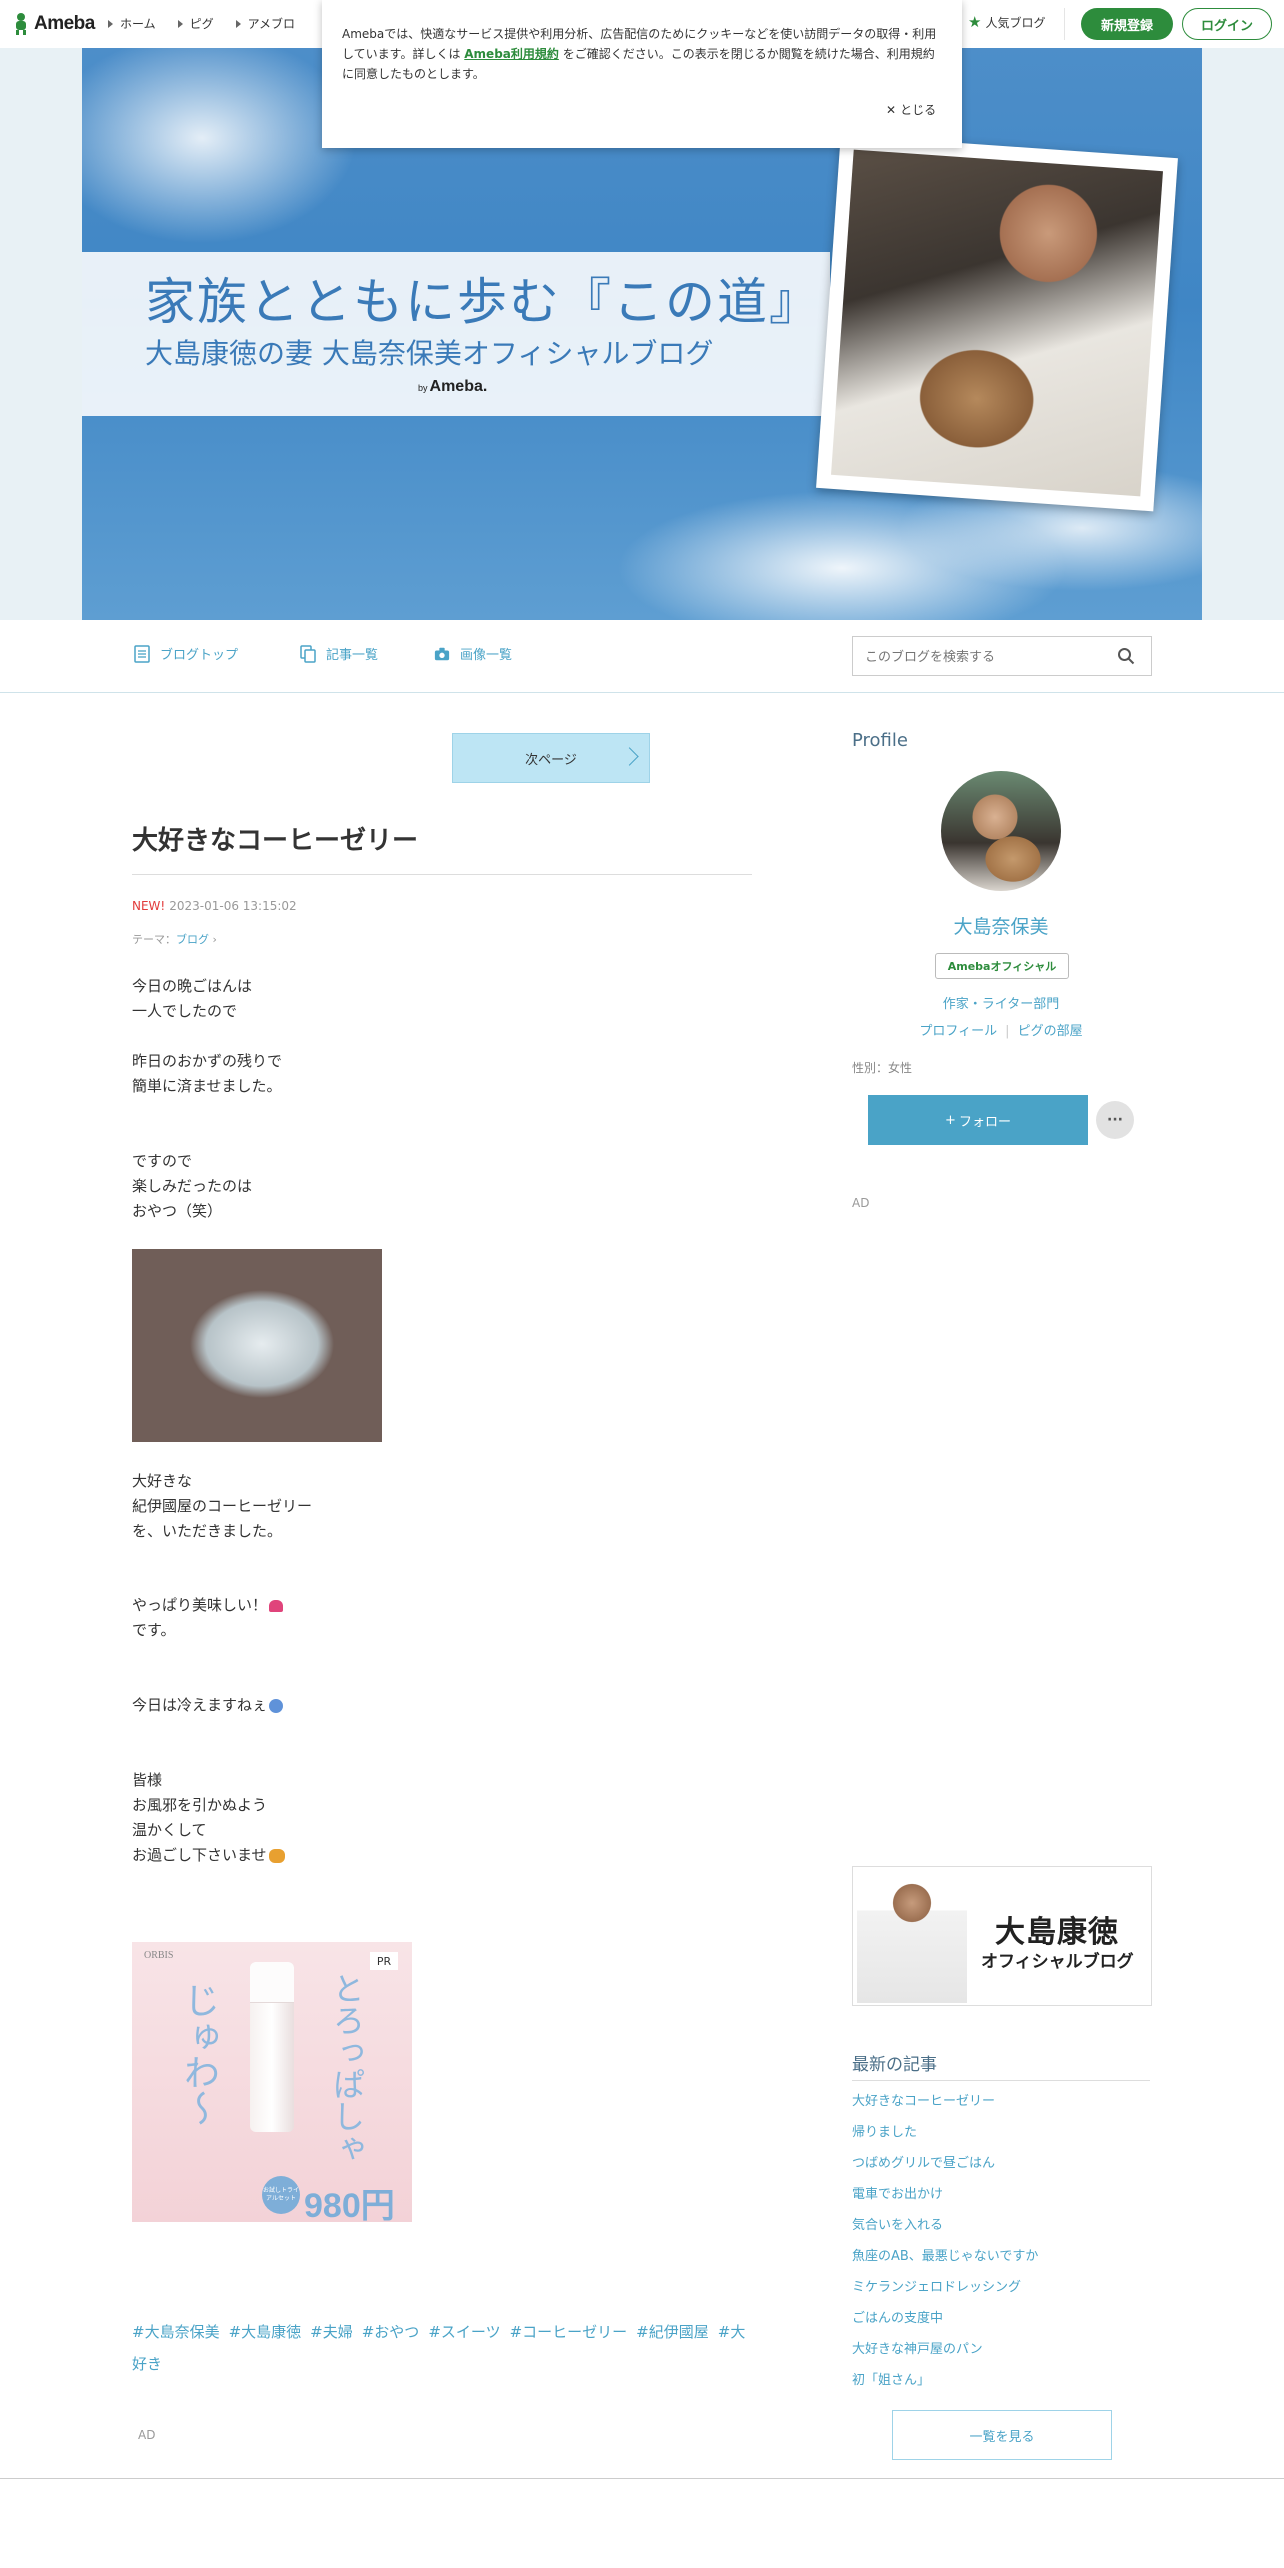  I want to click on plus-icon: +, so click(950, 1120).